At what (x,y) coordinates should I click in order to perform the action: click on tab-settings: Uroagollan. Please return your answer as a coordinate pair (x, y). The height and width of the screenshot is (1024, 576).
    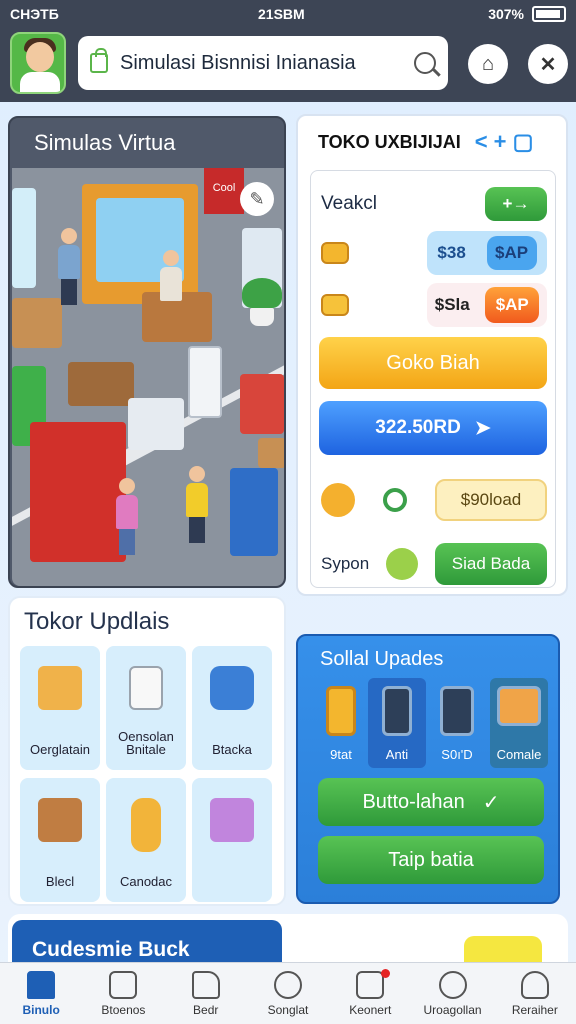
    Looking at the image, I should click on (452, 993).